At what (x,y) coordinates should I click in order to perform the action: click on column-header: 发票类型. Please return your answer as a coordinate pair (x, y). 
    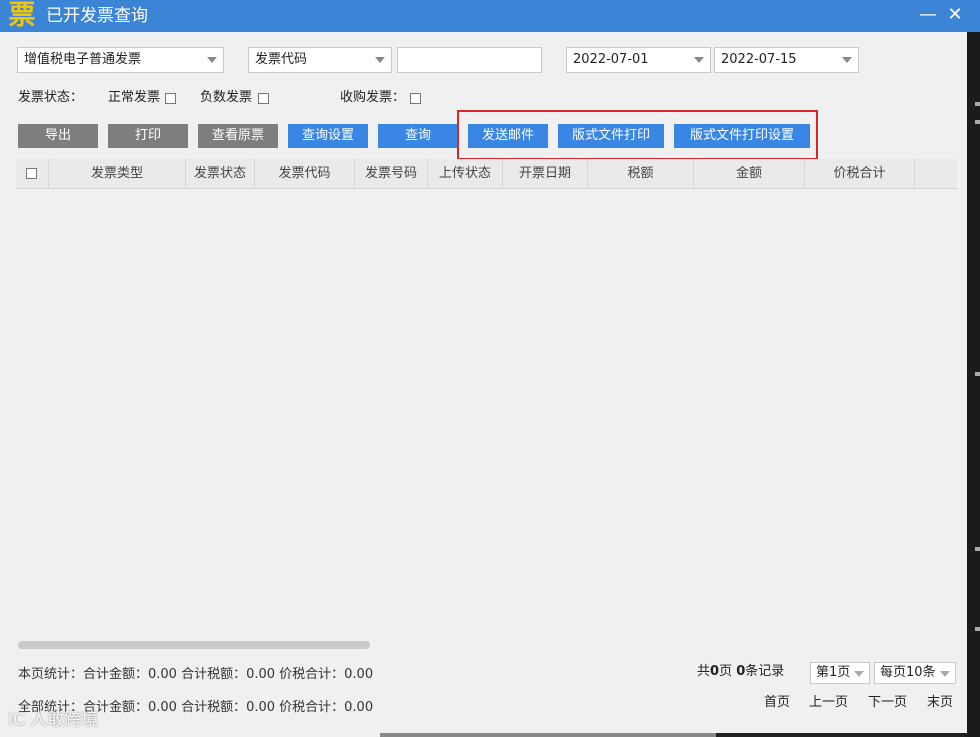
    Looking at the image, I should click on (117, 173).